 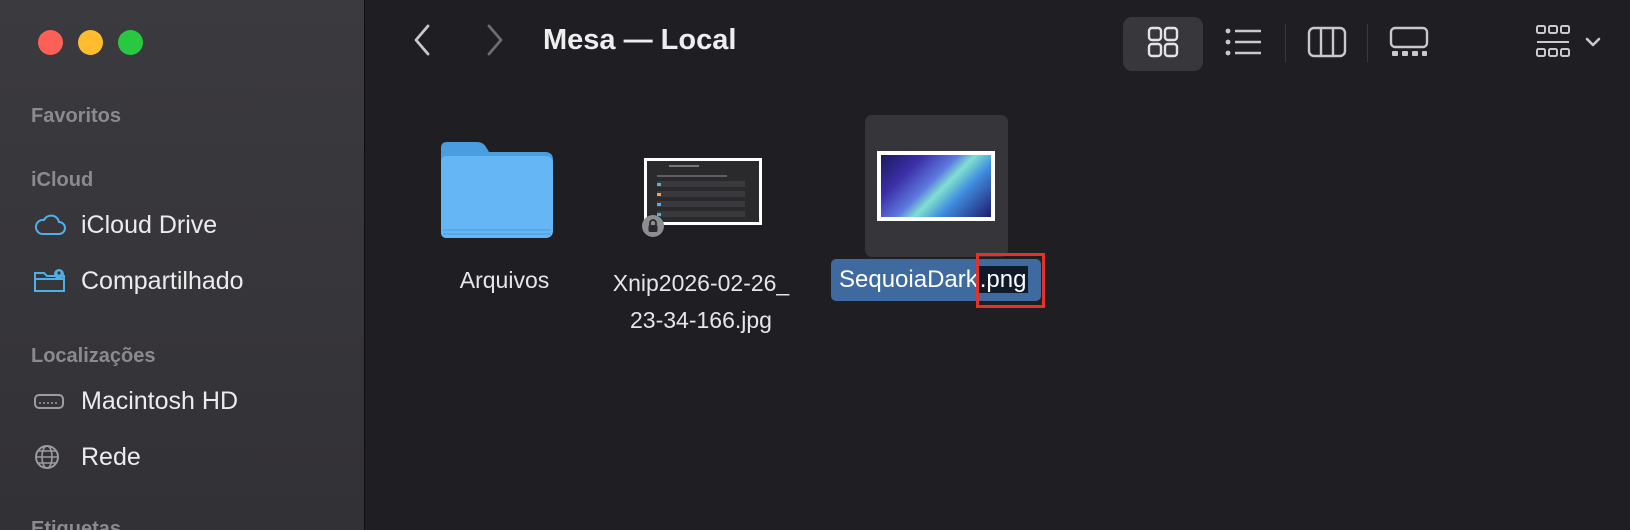 I want to click on shared-folder-icon, so click(x=51, y=281).